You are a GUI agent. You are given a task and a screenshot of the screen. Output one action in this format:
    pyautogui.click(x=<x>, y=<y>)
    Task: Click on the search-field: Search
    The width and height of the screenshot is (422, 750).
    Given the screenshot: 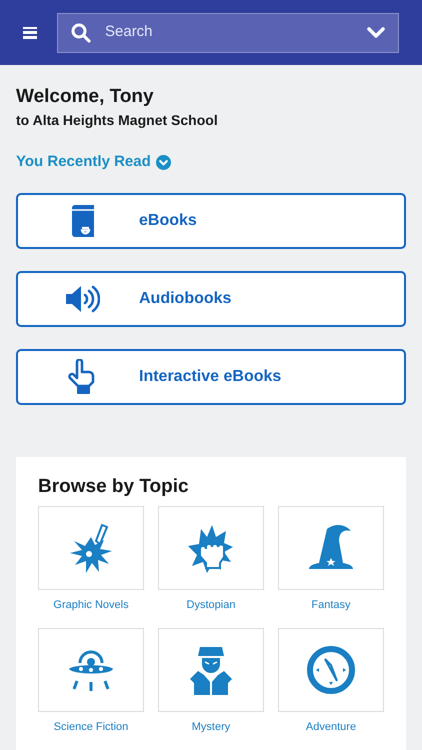 What is the action you would take?
    pyautogui.click(x=229, y=32)
    